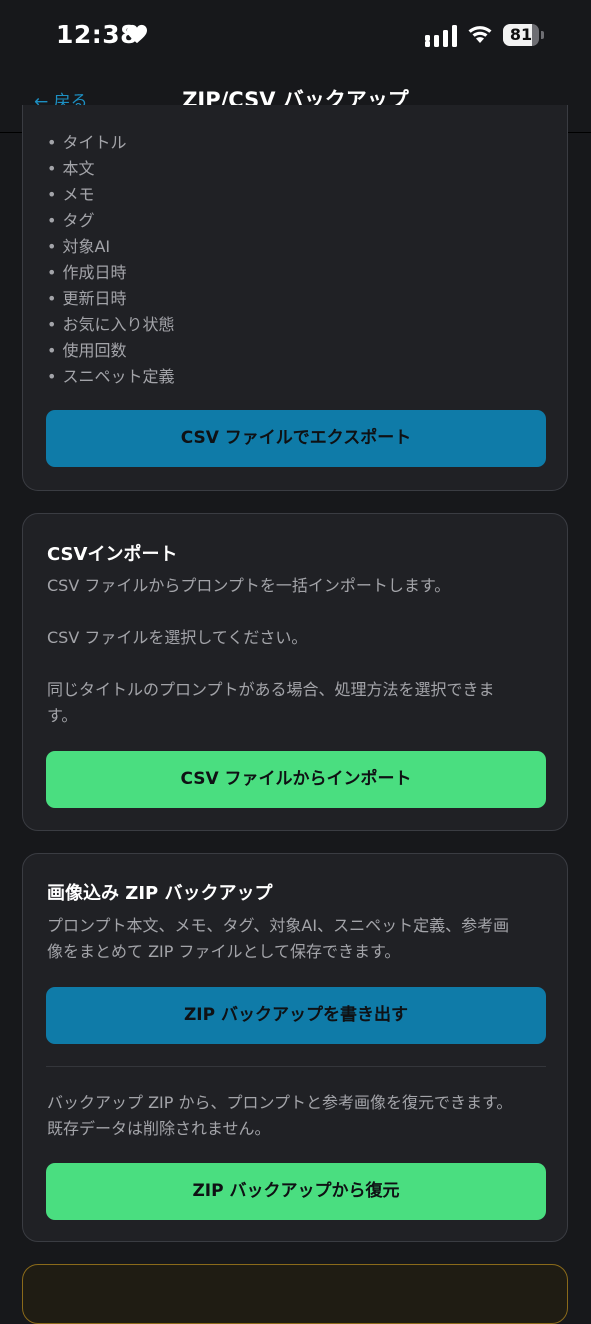 This screenshot has width=591, height=1324. Describe the element at coordinates (280, 1102) in the screenshot. I see `zip-restore-description-line1: バックアップ ZIP から、プロンプトと参考画像を復元できます。` at that location.